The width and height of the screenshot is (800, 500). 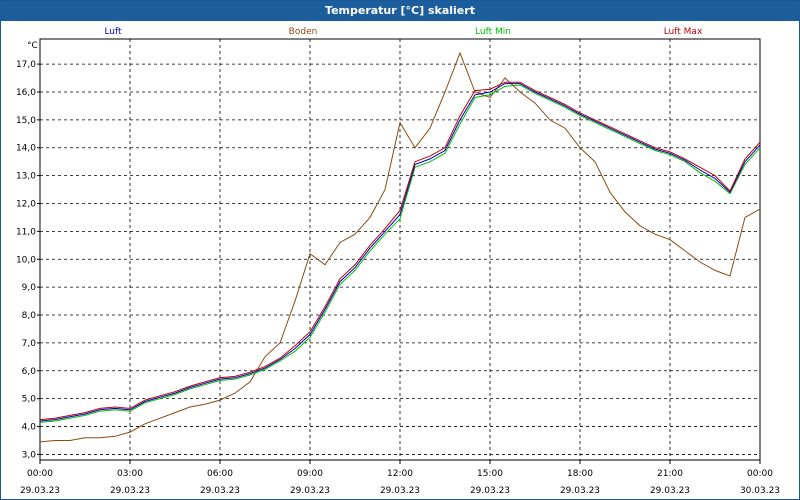 What do you see at coordinates (580, 474) in the screenshot?
I see `x-tick-time: 18:00` at bounding box center [580, 474].